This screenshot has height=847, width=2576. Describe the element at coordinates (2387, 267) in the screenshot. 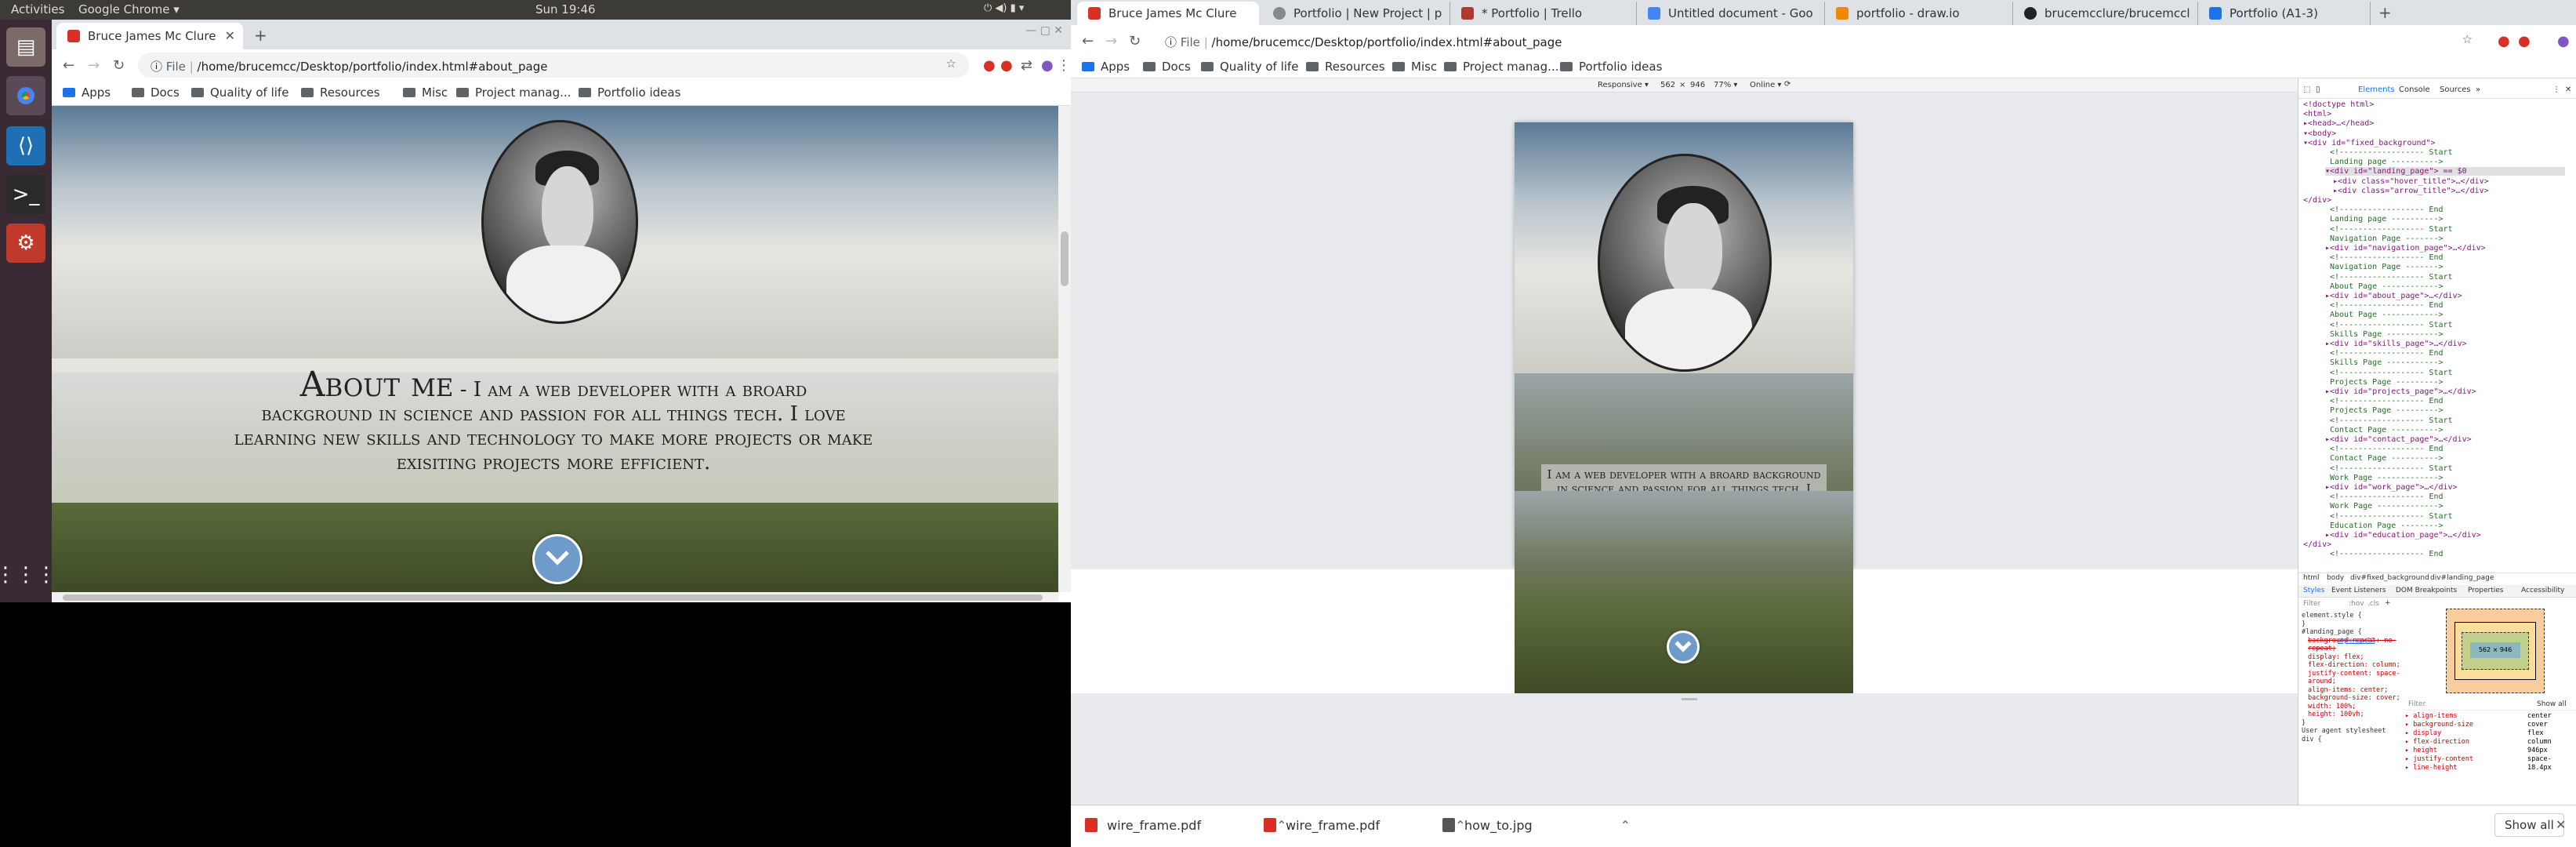

I see `dom-node-line: Navigation Page ------->` at that location.